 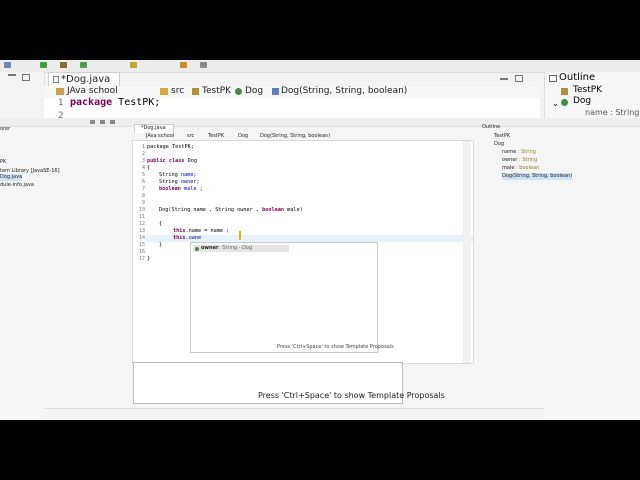 What do you see at coordinates (555, 103) in the screenshot?
I see `chevron-down-icon: ⌄` at bounding box center [555, 103].